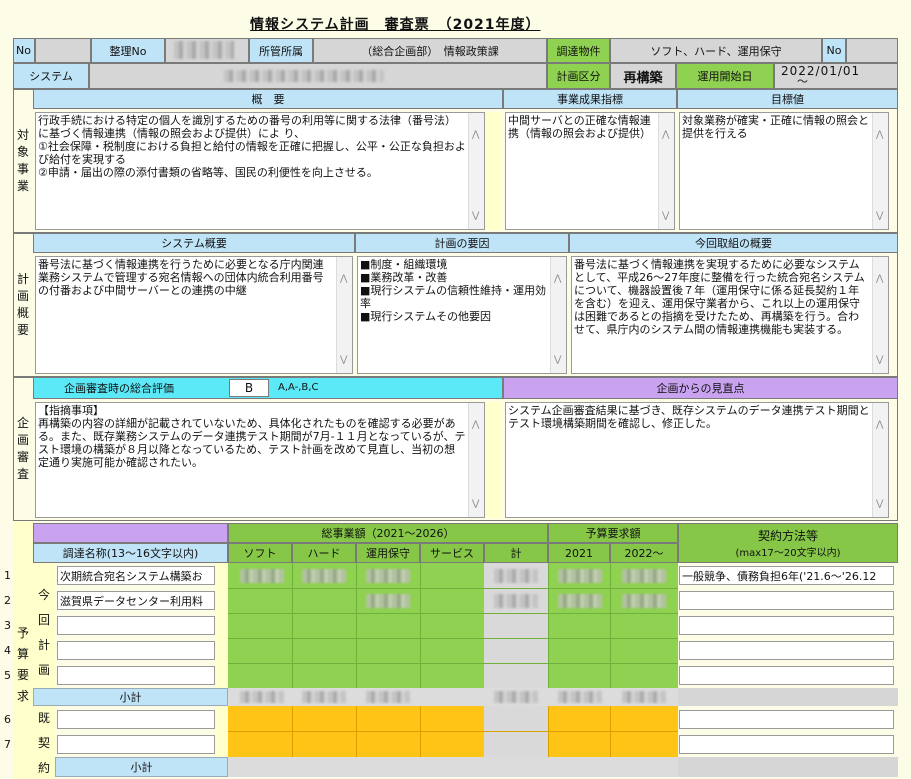 The width and height of the screenshot is (911, 779). What do you see at coordinates (453, 697) in the screenshot?
I see `subtotal-row` at bounding box center [453, 697].